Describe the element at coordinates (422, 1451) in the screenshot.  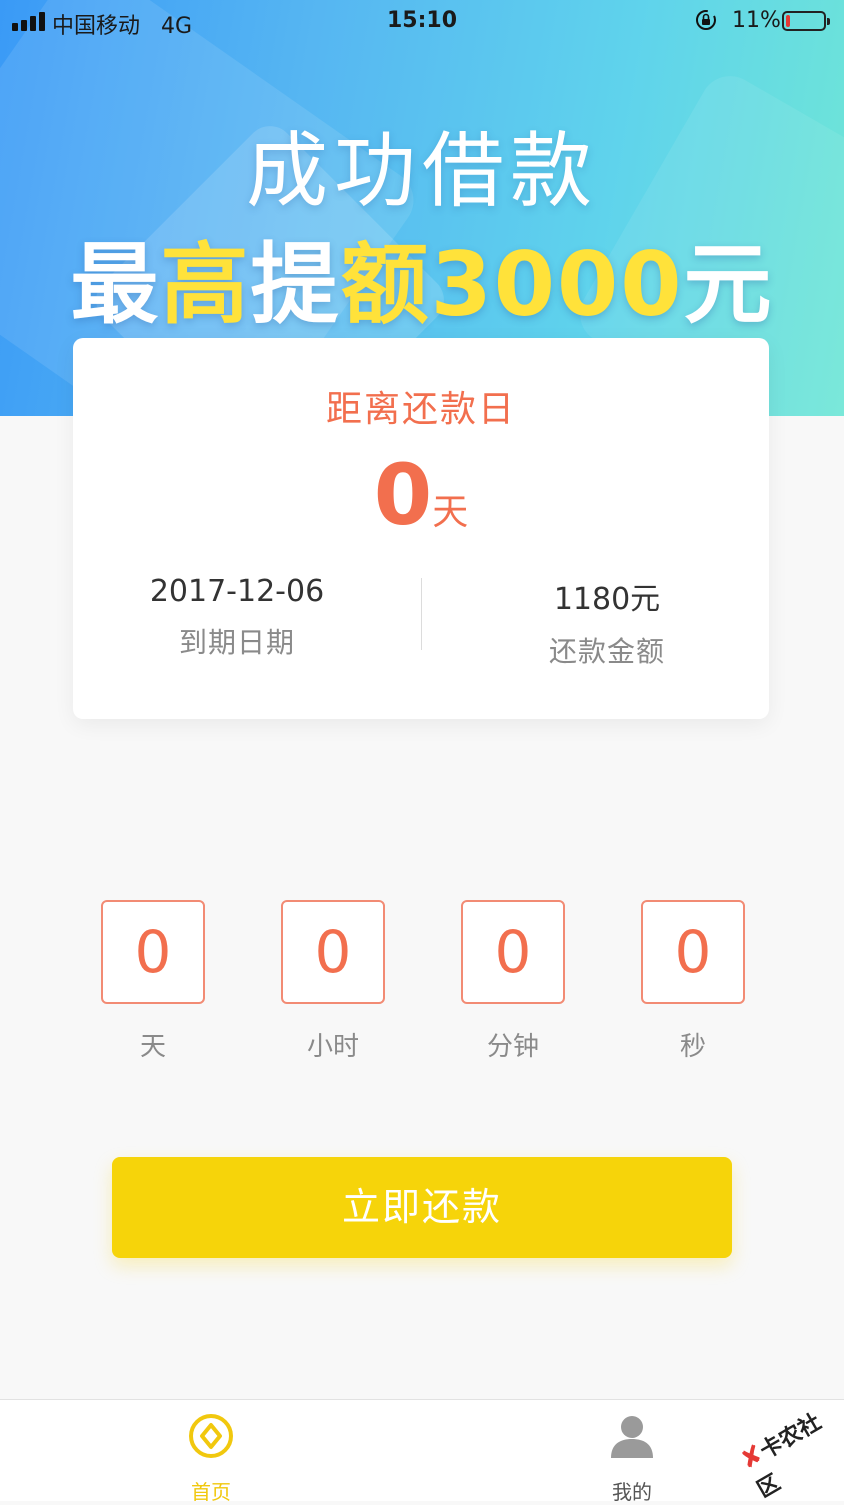
I see `tab-bar: 首页 我的` at that location.